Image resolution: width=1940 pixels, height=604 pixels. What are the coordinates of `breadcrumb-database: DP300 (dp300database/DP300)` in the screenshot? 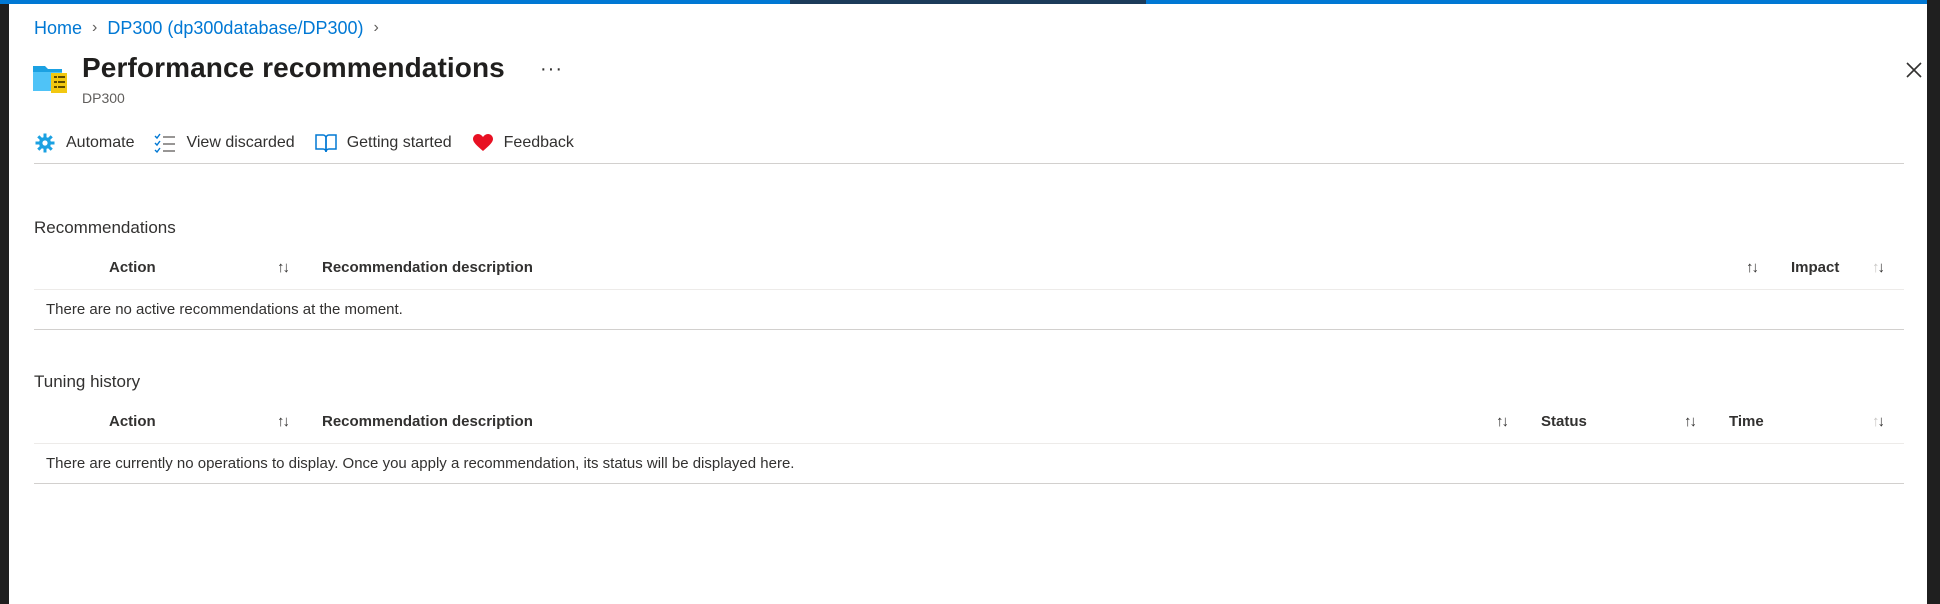 It's located at (235, 28).